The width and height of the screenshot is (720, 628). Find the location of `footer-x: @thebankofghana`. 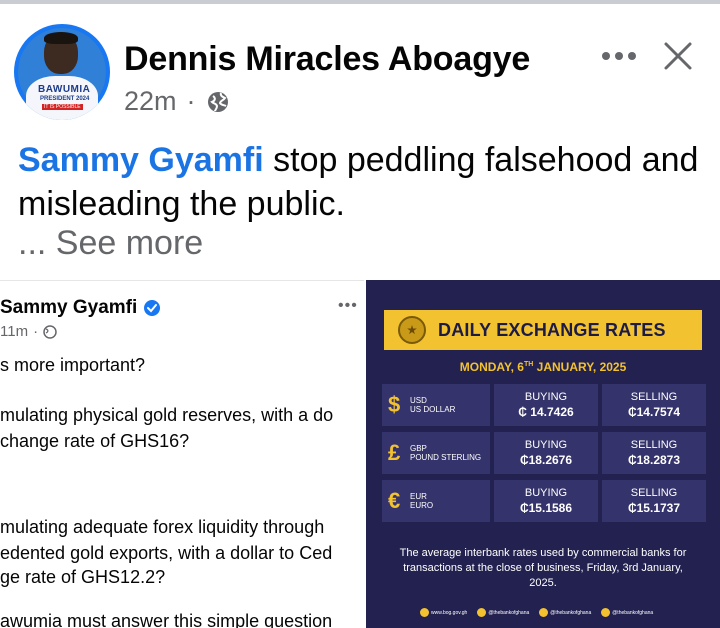

footer-x: @thebankofghana is located at coordinates (565, 612).